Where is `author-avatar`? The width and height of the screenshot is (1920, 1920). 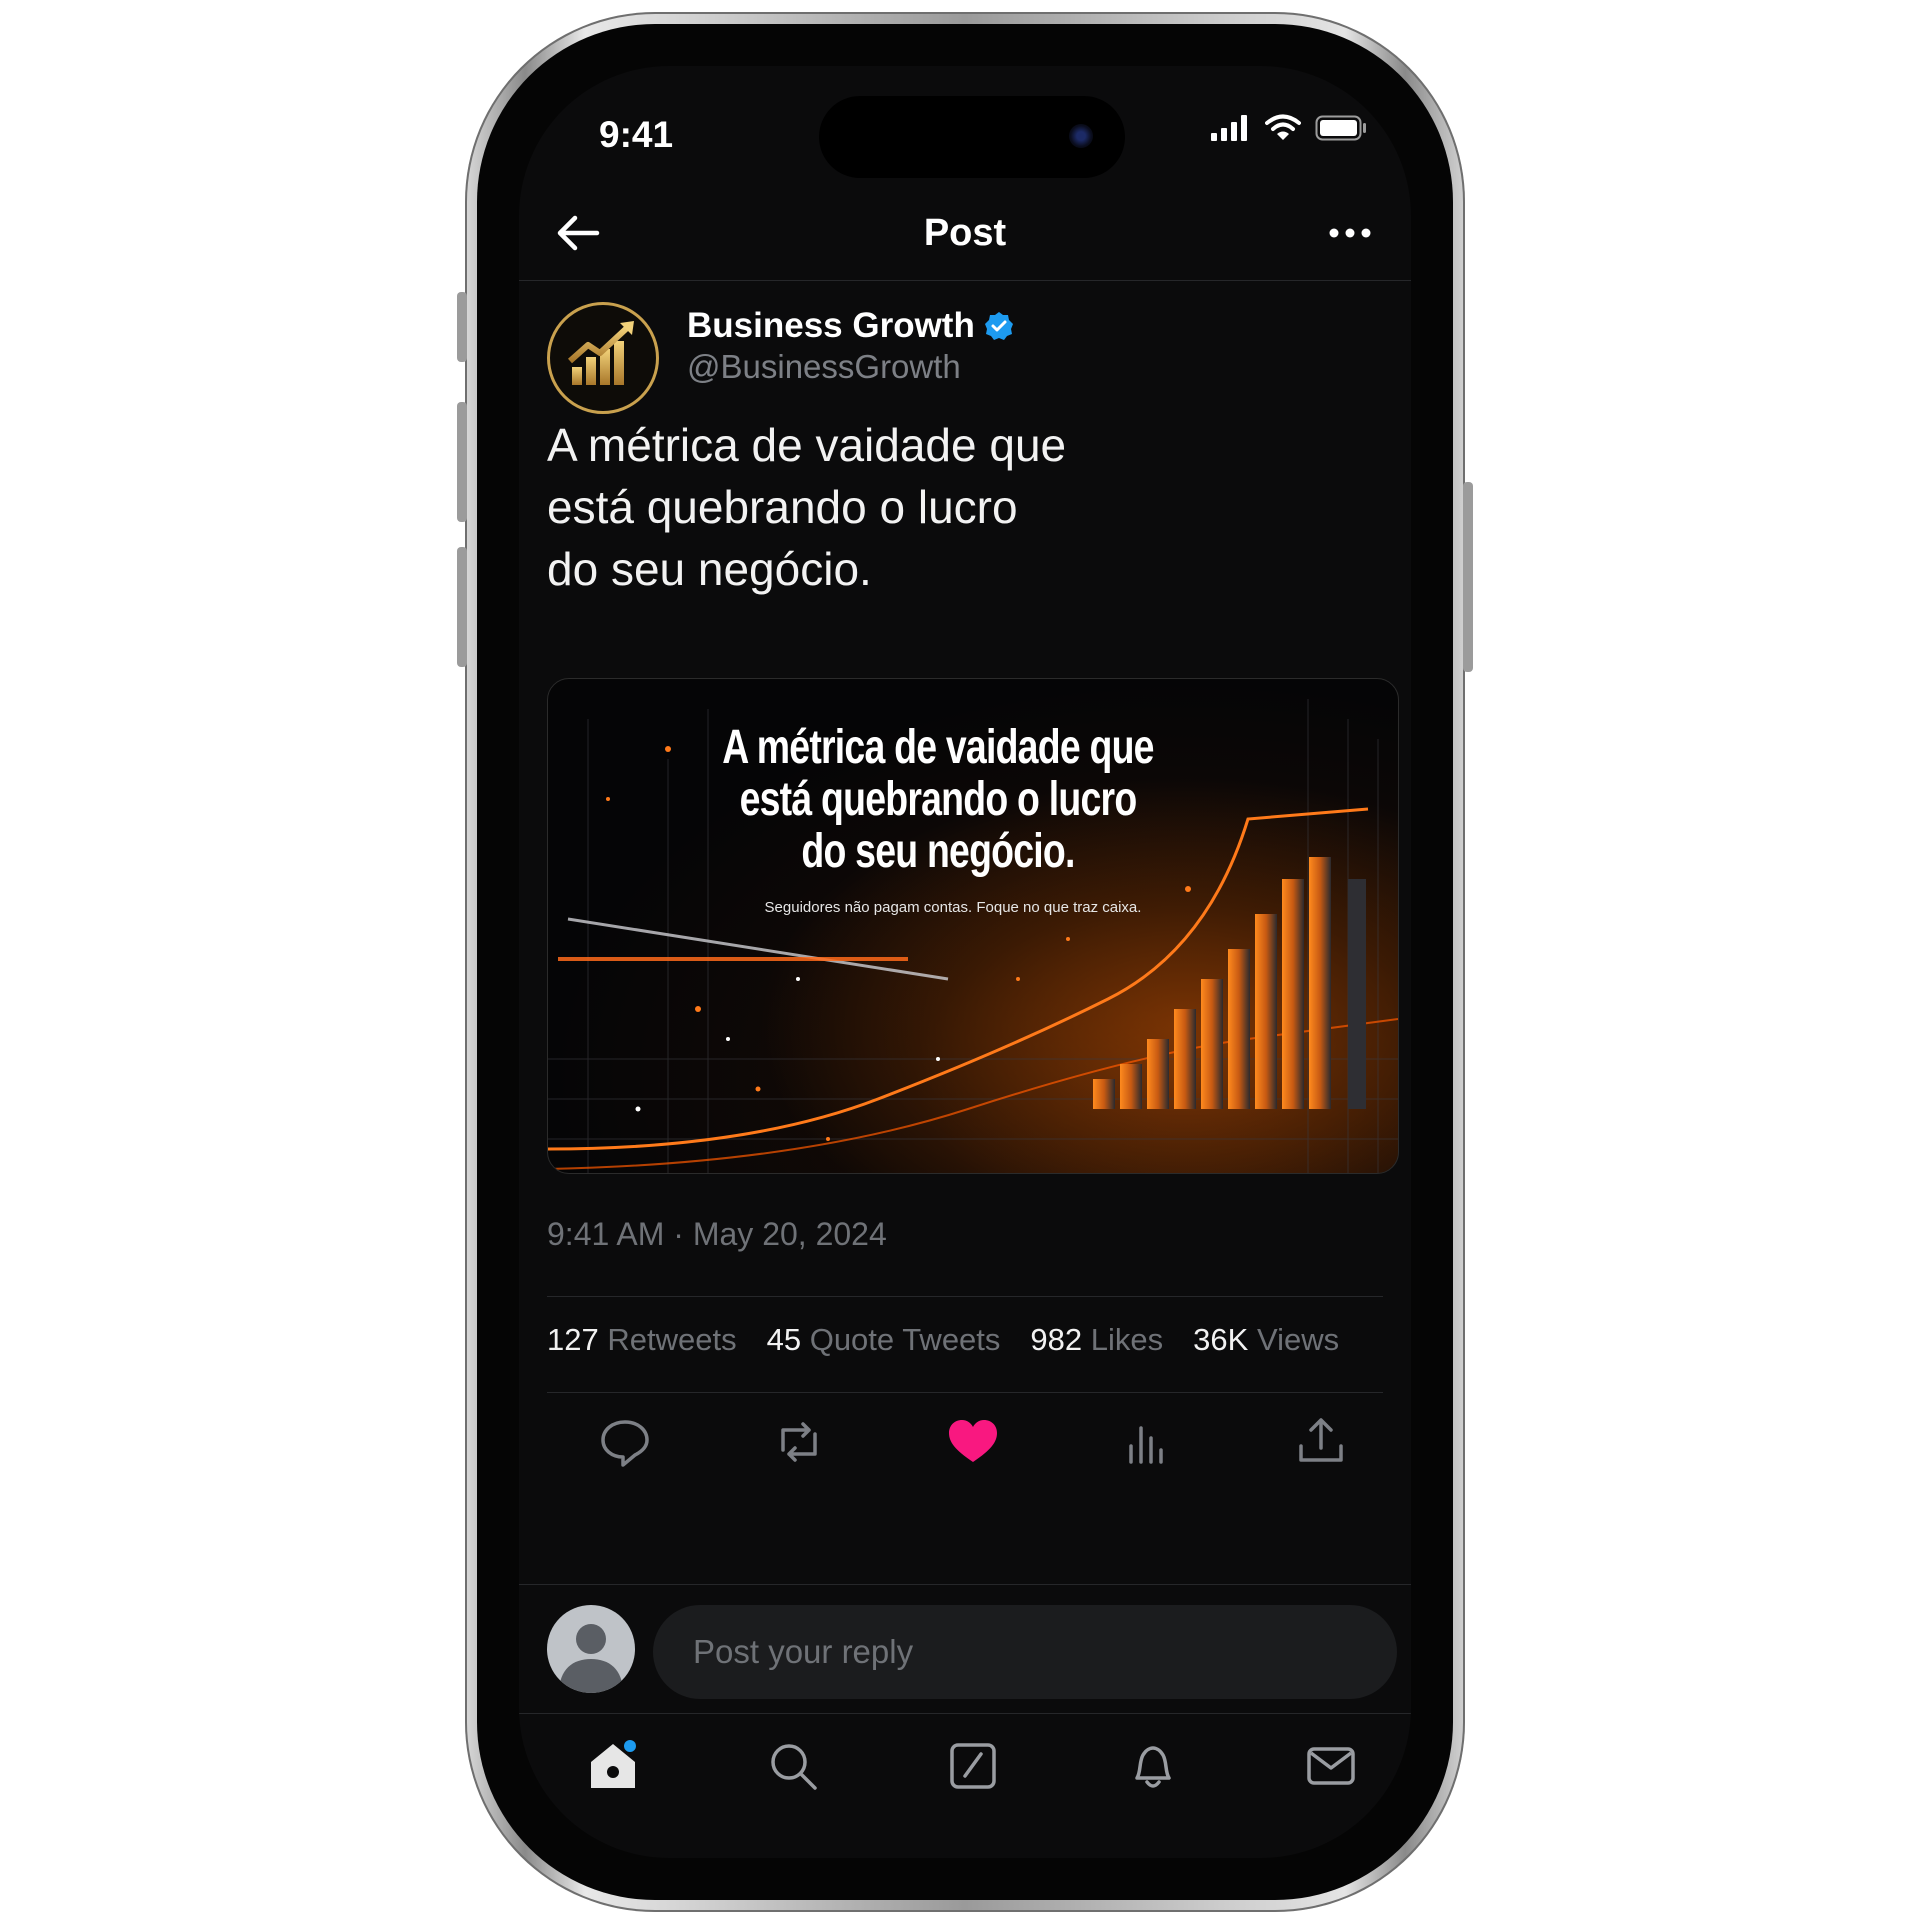 author-avatar is located at coordinates (603, 358).